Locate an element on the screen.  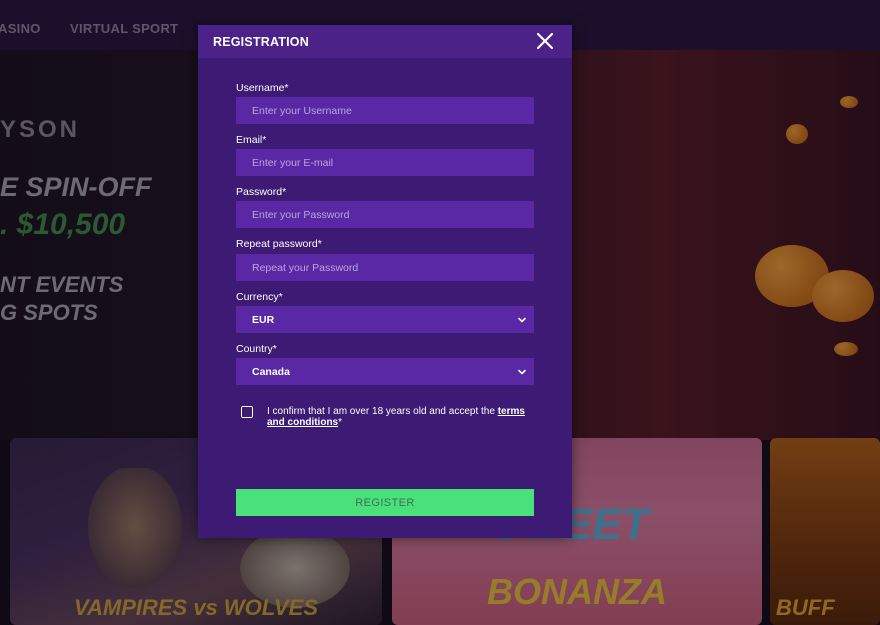
username-input is located at coordinates (385, 110).